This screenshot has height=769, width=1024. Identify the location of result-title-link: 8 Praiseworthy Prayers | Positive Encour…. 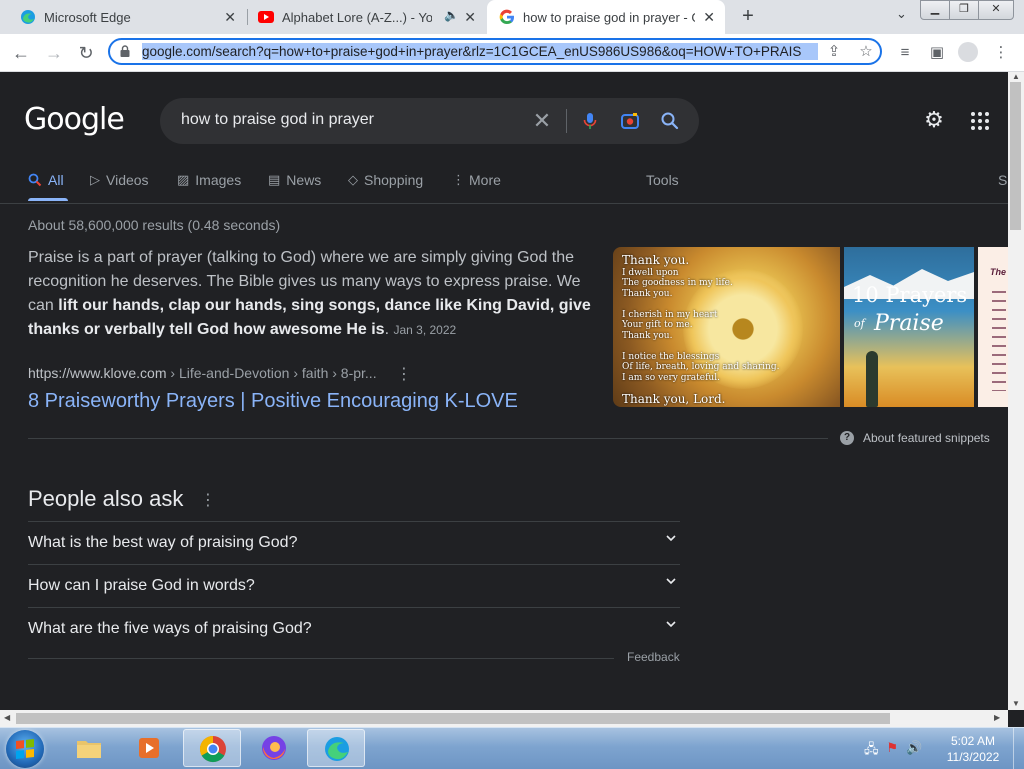
(273, 401).